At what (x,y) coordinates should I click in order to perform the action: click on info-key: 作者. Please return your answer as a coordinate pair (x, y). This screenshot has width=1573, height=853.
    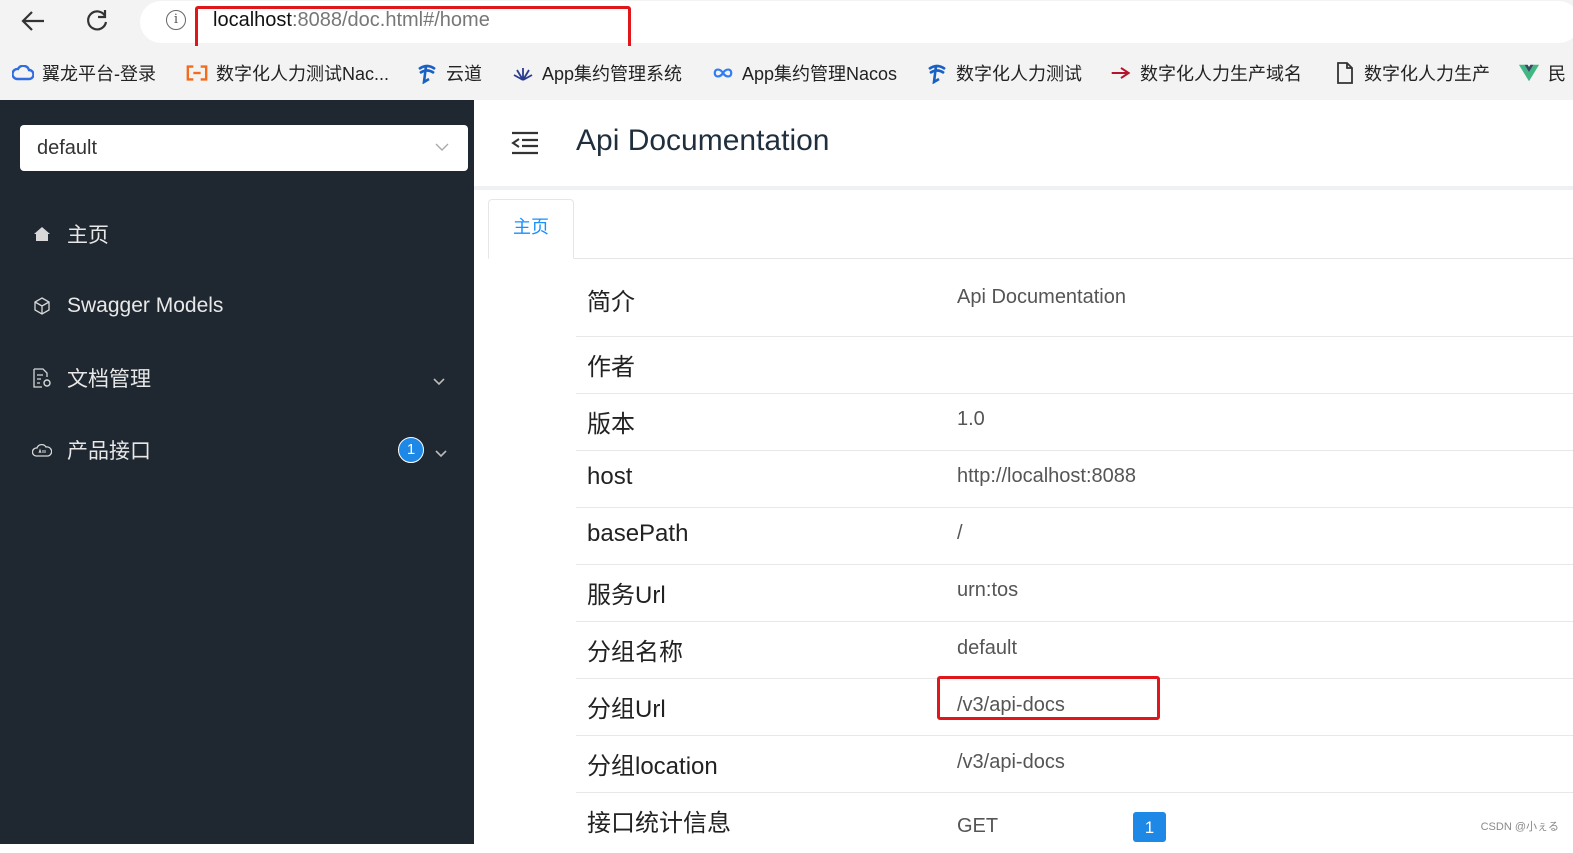
    Looking at the image, I should click on (611, 367).